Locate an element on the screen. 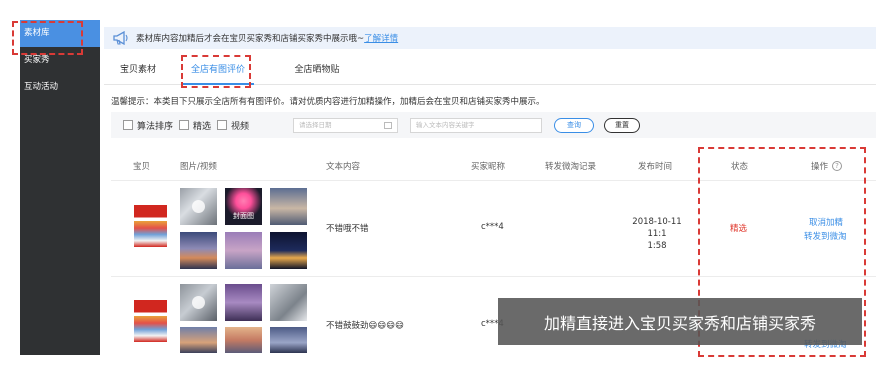 The image size is (889, 367). notice-text: 素材库内容加精后才会在宝贝买家秀和店铺买家秀中展示哦~ is located at coordinates (250, 39).